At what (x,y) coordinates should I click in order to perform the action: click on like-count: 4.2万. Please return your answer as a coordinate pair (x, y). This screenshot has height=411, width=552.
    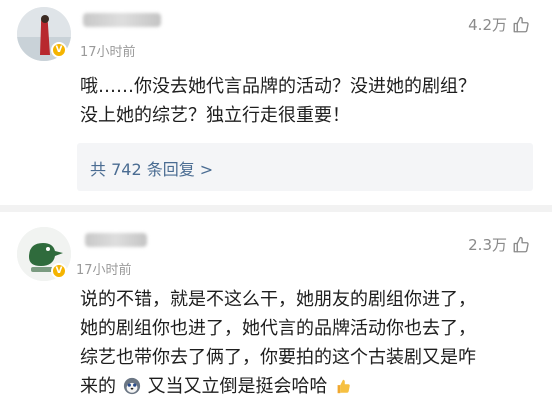
    Looking at the image, I should click on (487, 25).